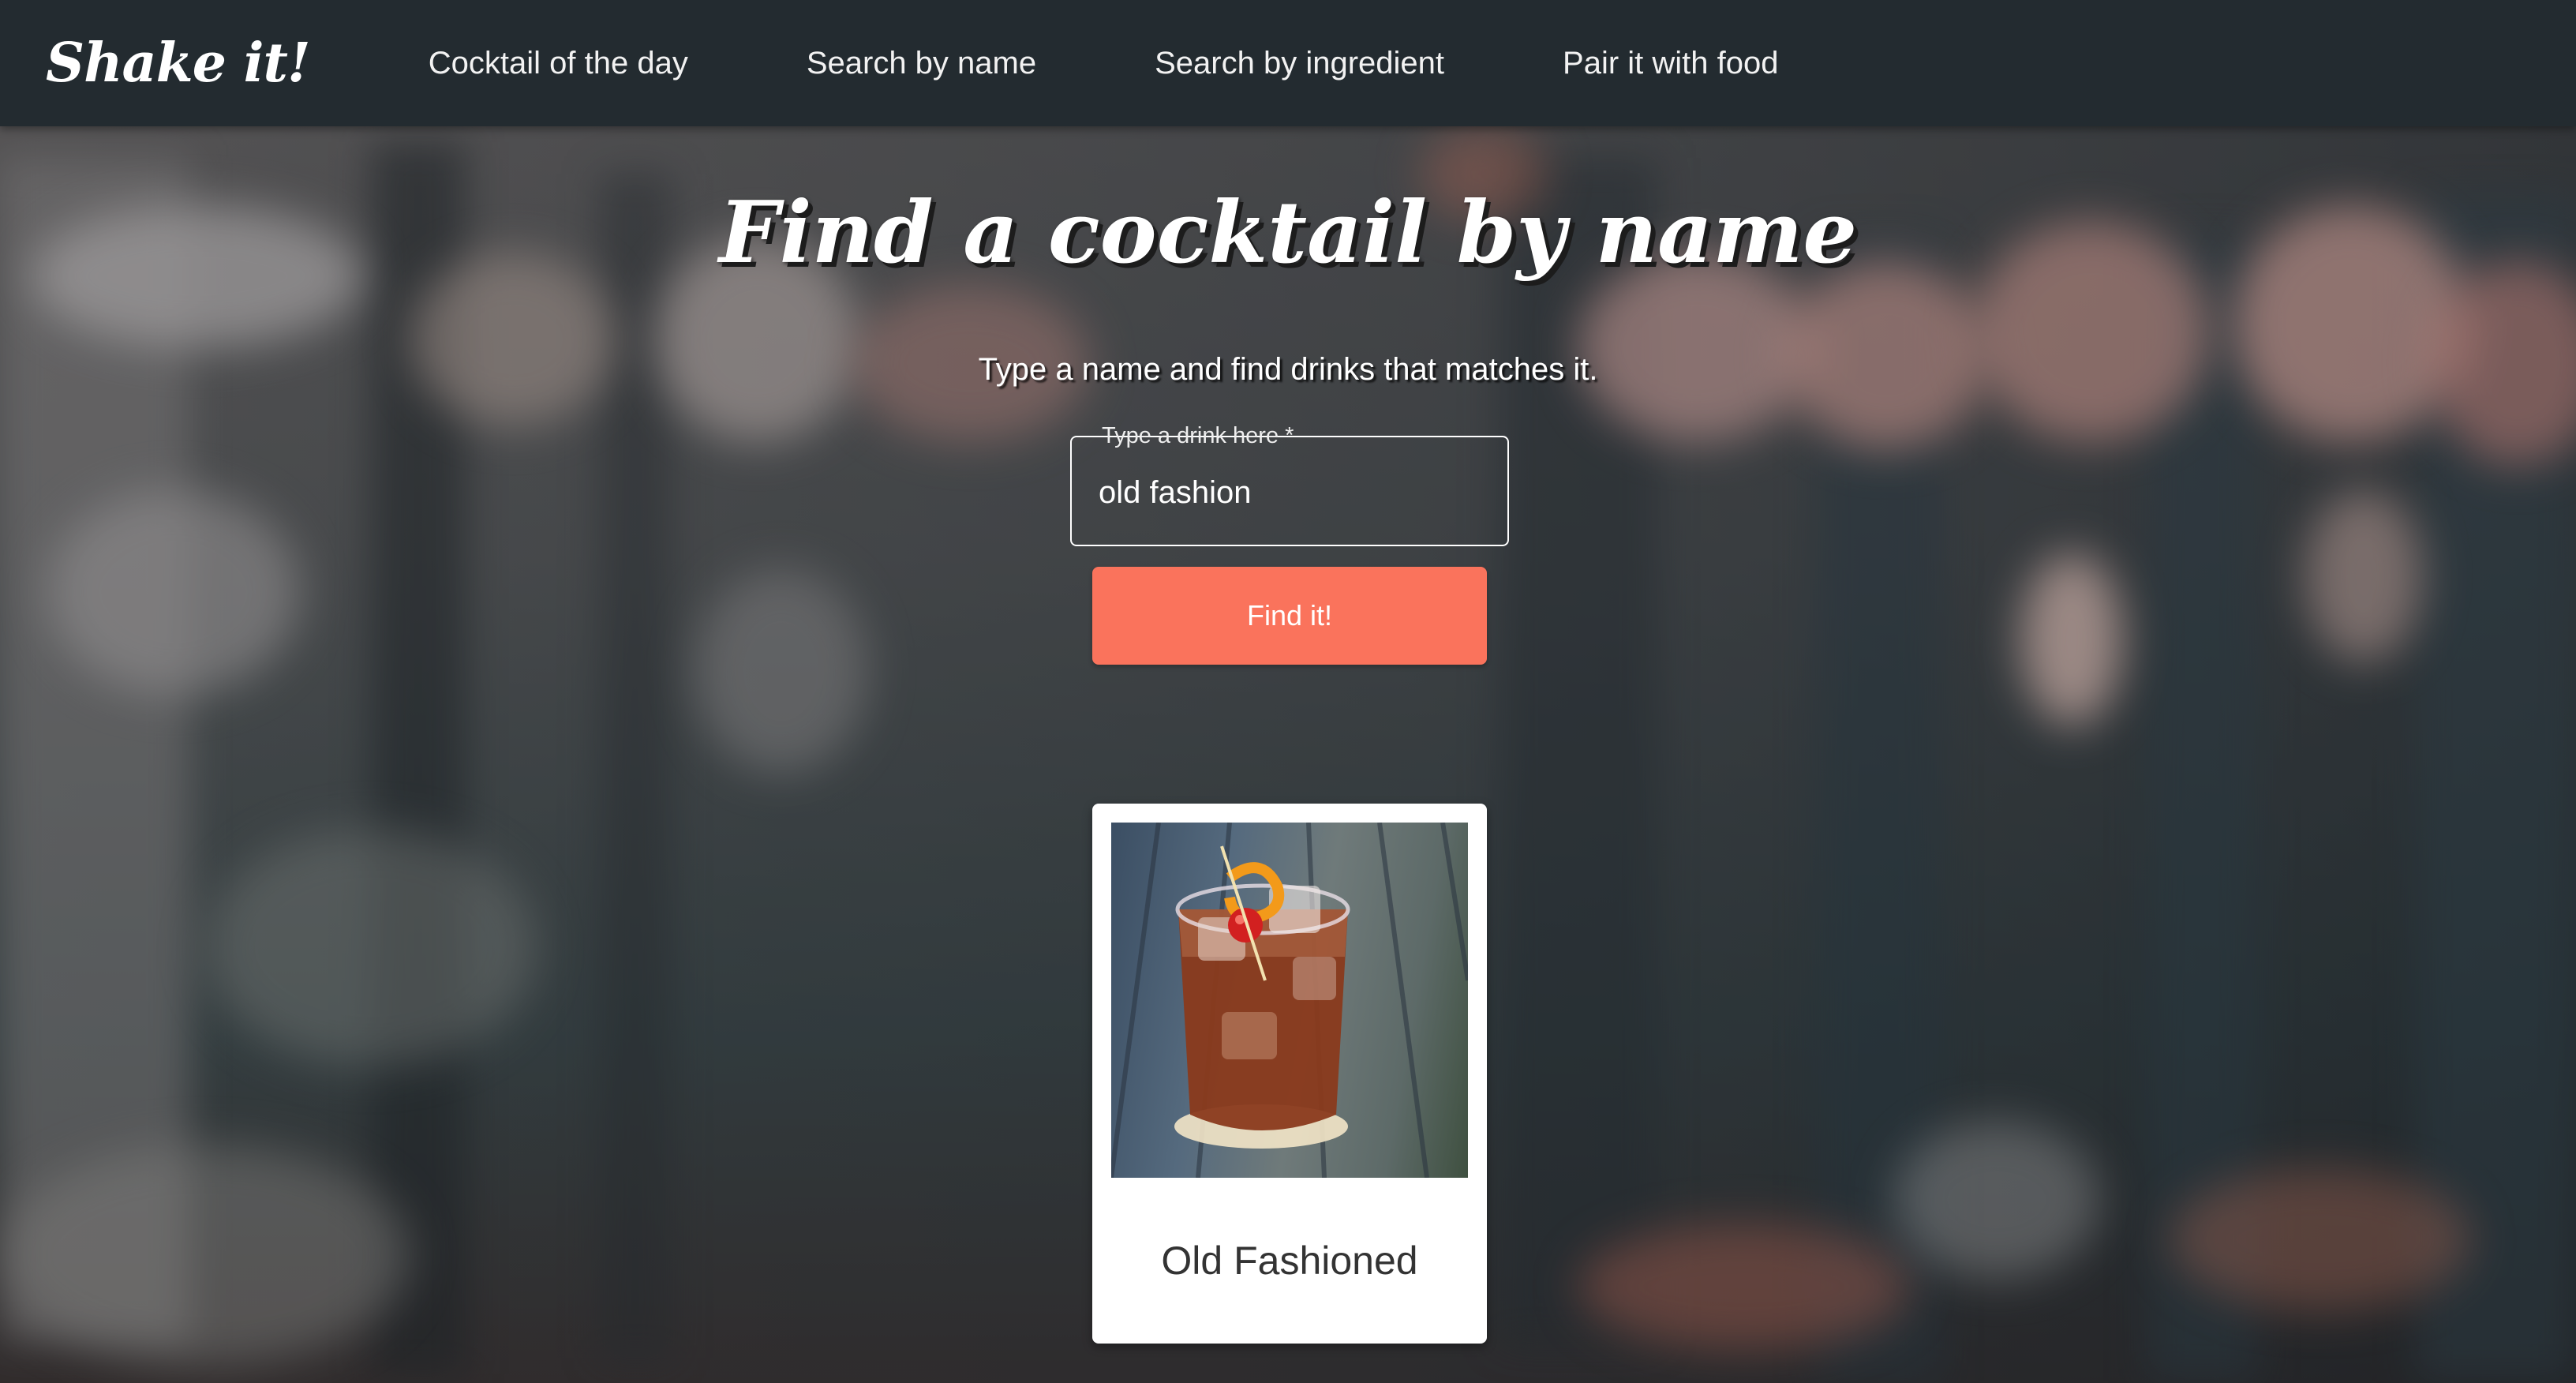 The width and height of the screenshot is (2576, 1383). What do you see at coordinates (1299, 63) in the screenshot?
I see `nav-link-search-by-ingredient: Search by ingredient` at bounding box center [1299, 63].